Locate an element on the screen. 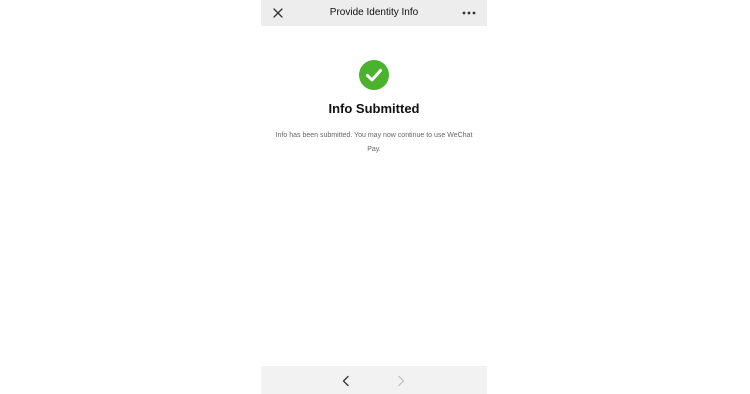 The width and height of the screenshot is (750, 394). page-title: Provide Identity Info is located at coordinates (374, 12).